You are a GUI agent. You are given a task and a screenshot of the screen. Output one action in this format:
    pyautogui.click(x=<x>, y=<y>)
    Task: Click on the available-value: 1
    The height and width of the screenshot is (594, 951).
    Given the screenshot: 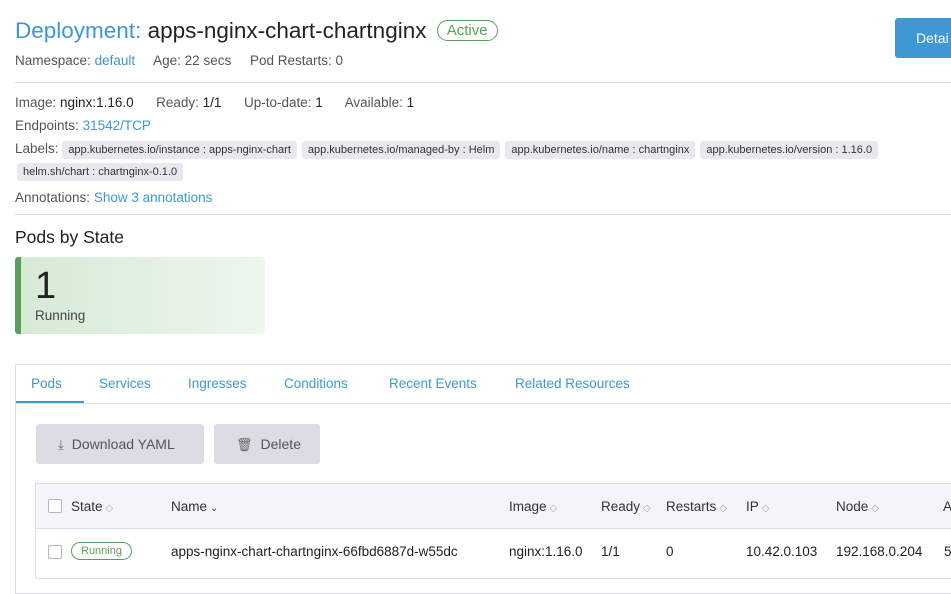 What is the action you would take?
    pyautogui.click(x=410, y=102)
    